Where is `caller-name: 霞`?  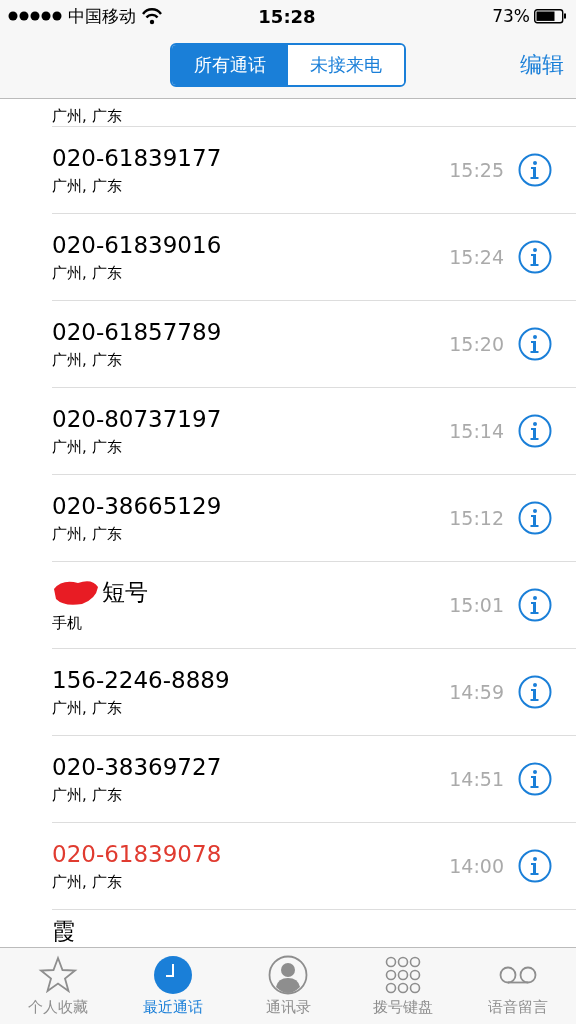 caller-name: 霞 is located at coordinates (64, 931).